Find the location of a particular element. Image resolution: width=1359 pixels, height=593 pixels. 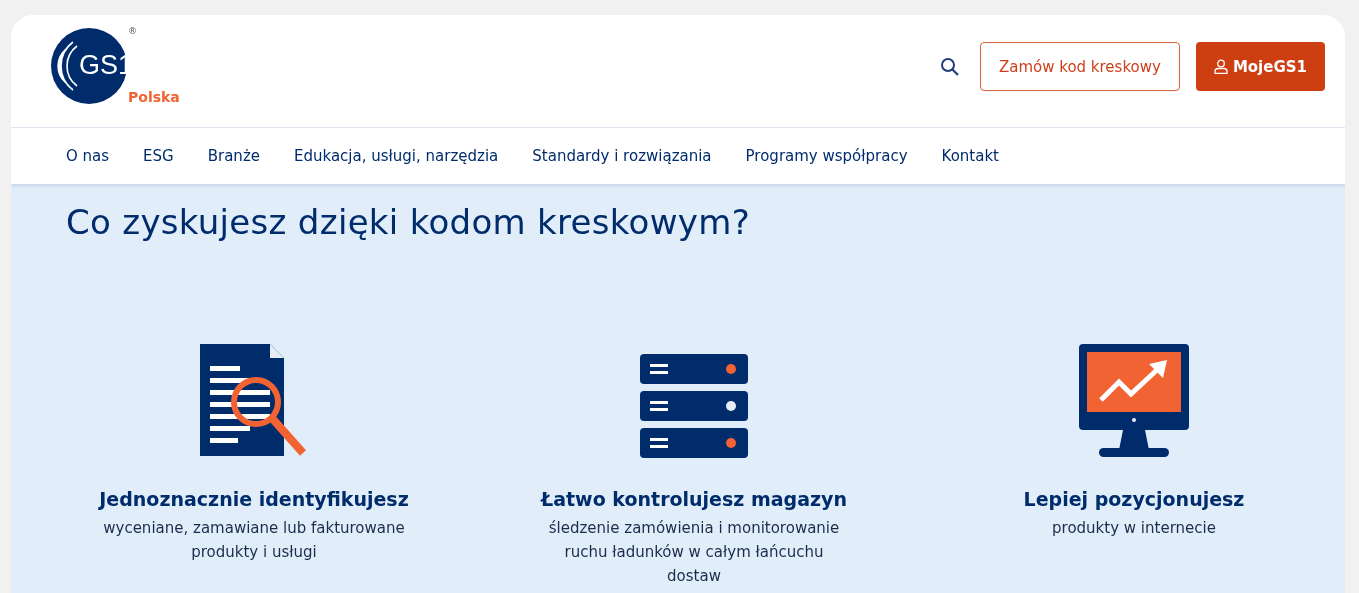

server-icon is located at coordinates (694, 406).